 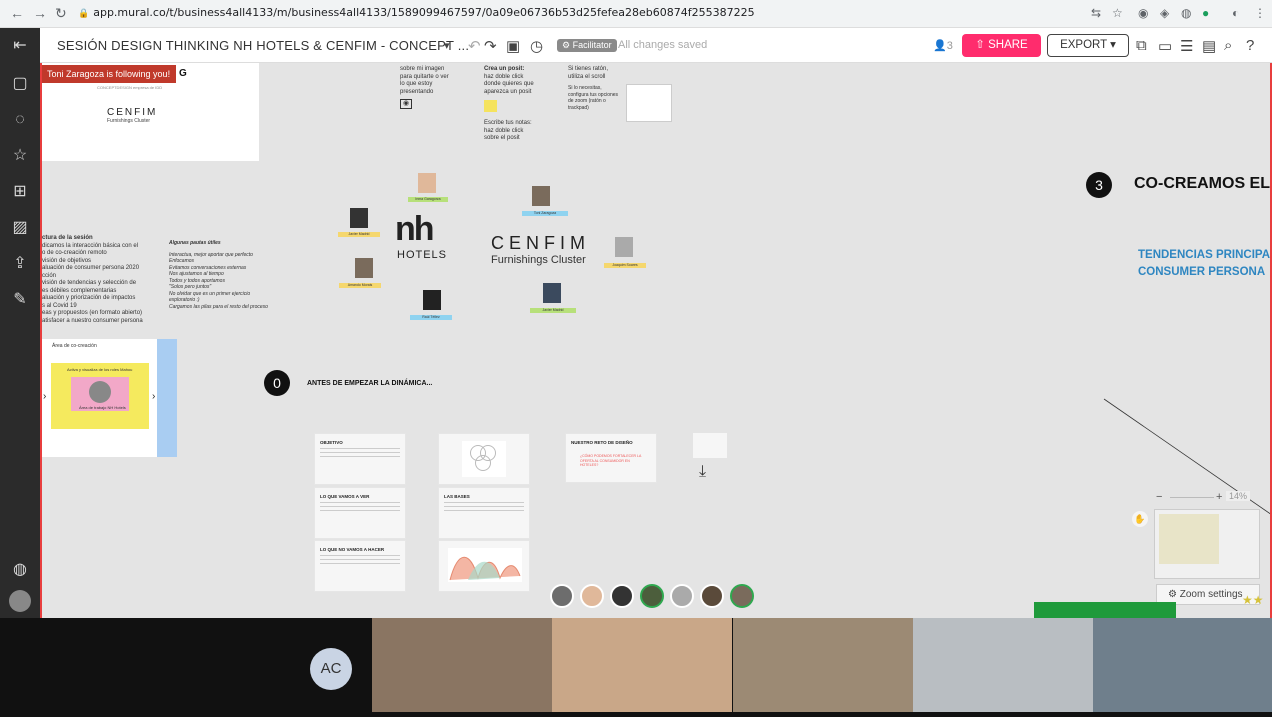 What do you see at coordinates (331, 669) in the screenshot?
I see `participant-initials: AC` at bounding box center [331, 669].